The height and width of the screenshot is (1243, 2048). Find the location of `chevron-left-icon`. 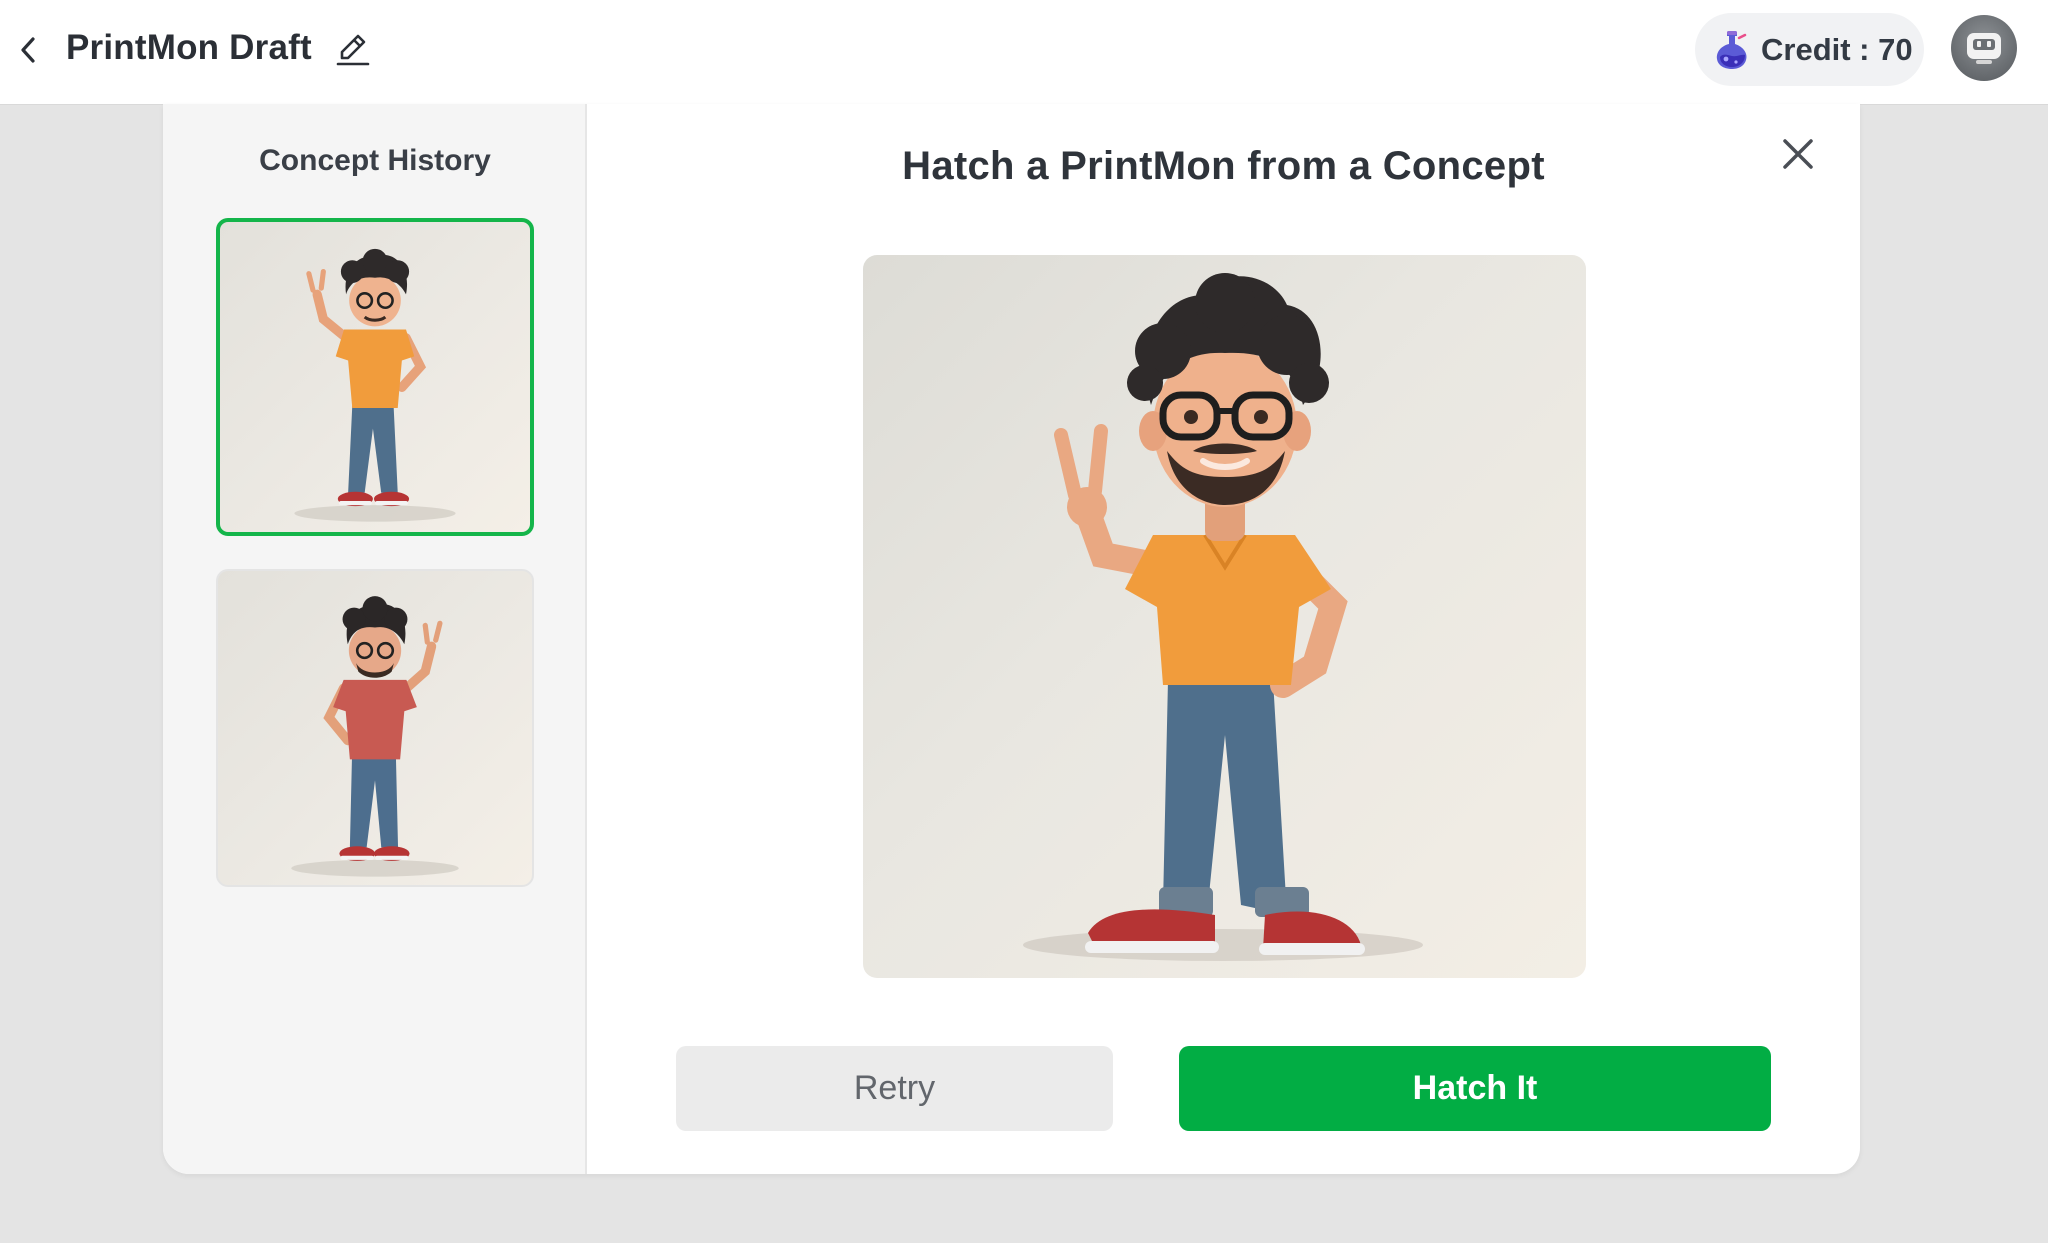

chevron-left-icon is located at coordinates (28, 50).